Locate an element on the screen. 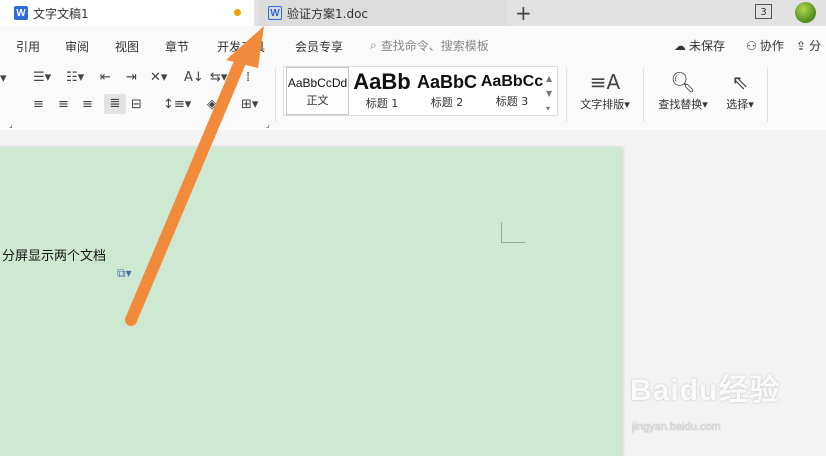 The image size is (826, 456). cloud-icon: ☁ is located at coordinates (680, 45).